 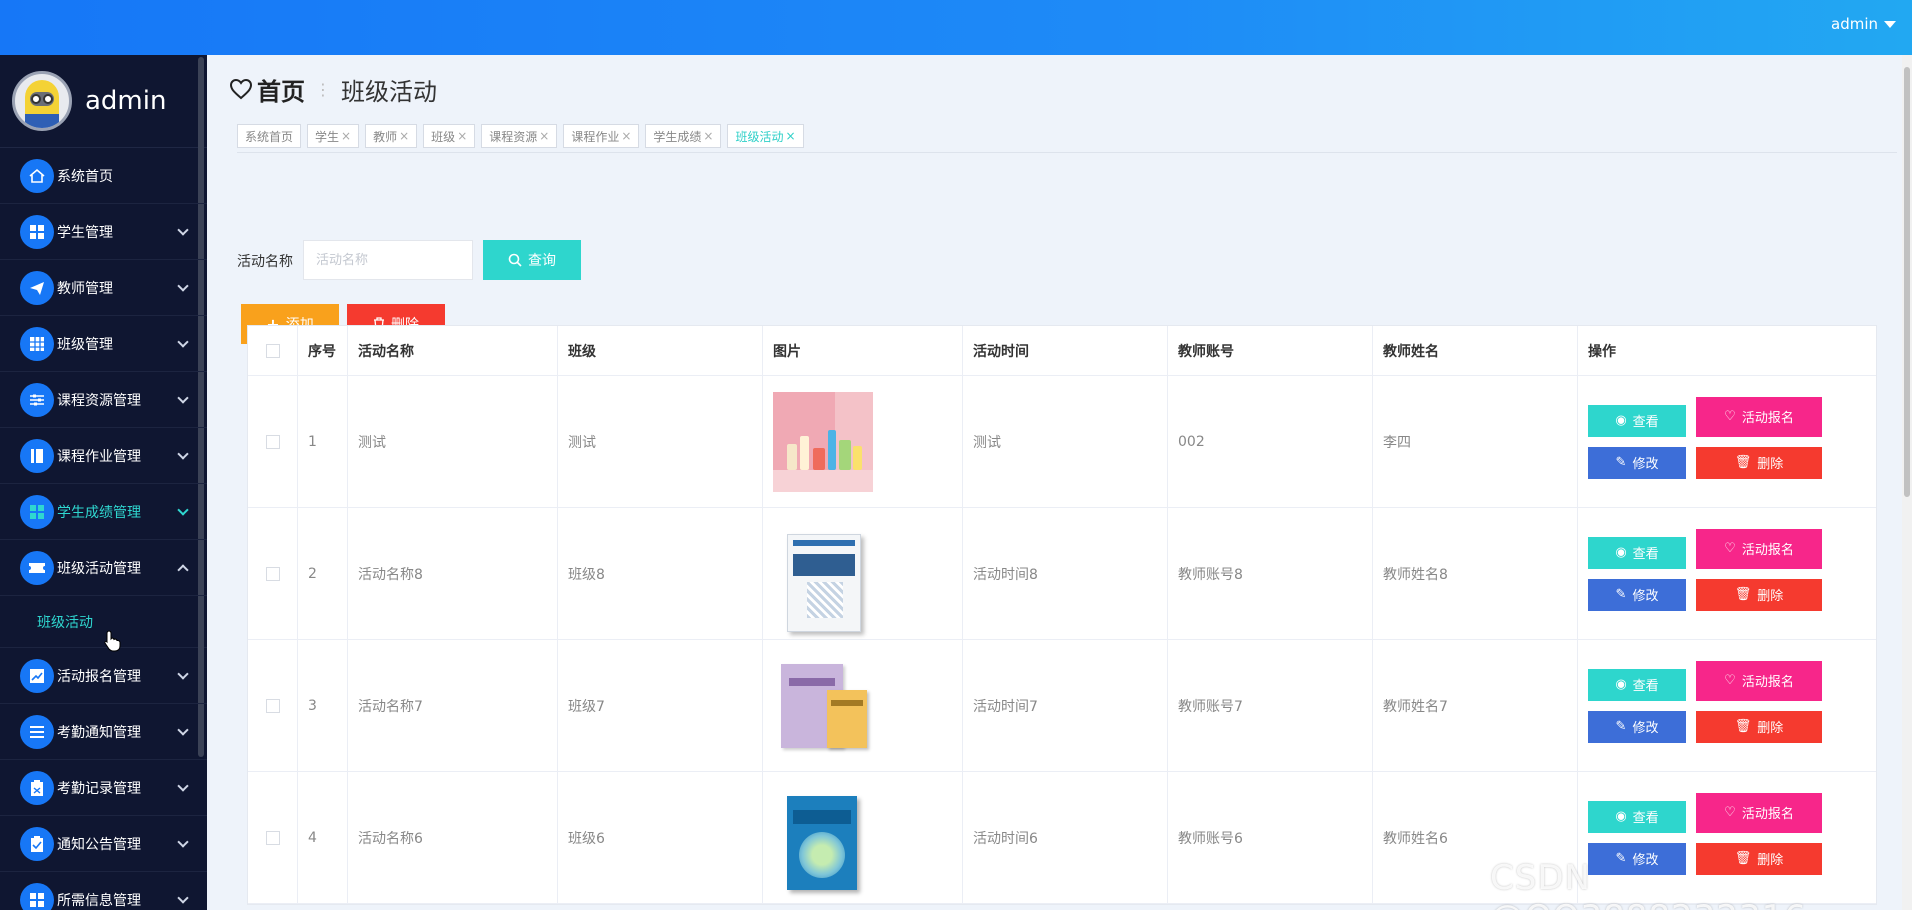 I want to click on sidebar-item-announcements: 通知公告管理, so click(x=103, y=844).